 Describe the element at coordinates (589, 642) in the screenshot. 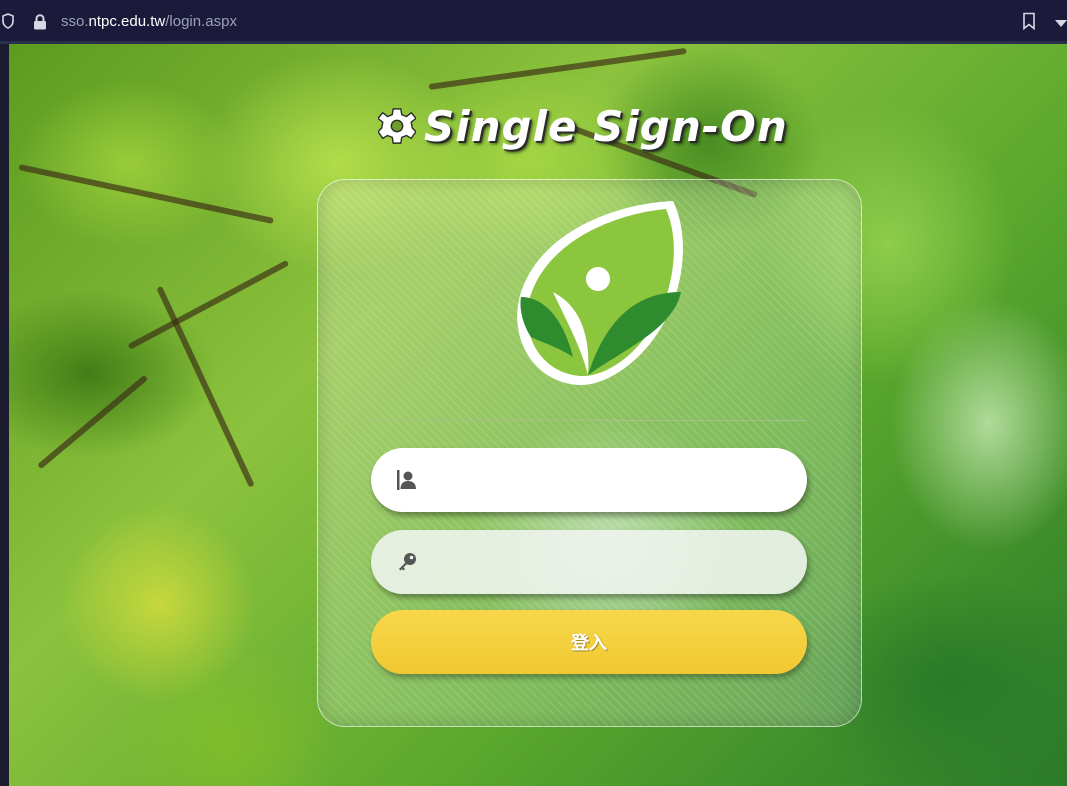

I see `login-button: 登入` at that location.